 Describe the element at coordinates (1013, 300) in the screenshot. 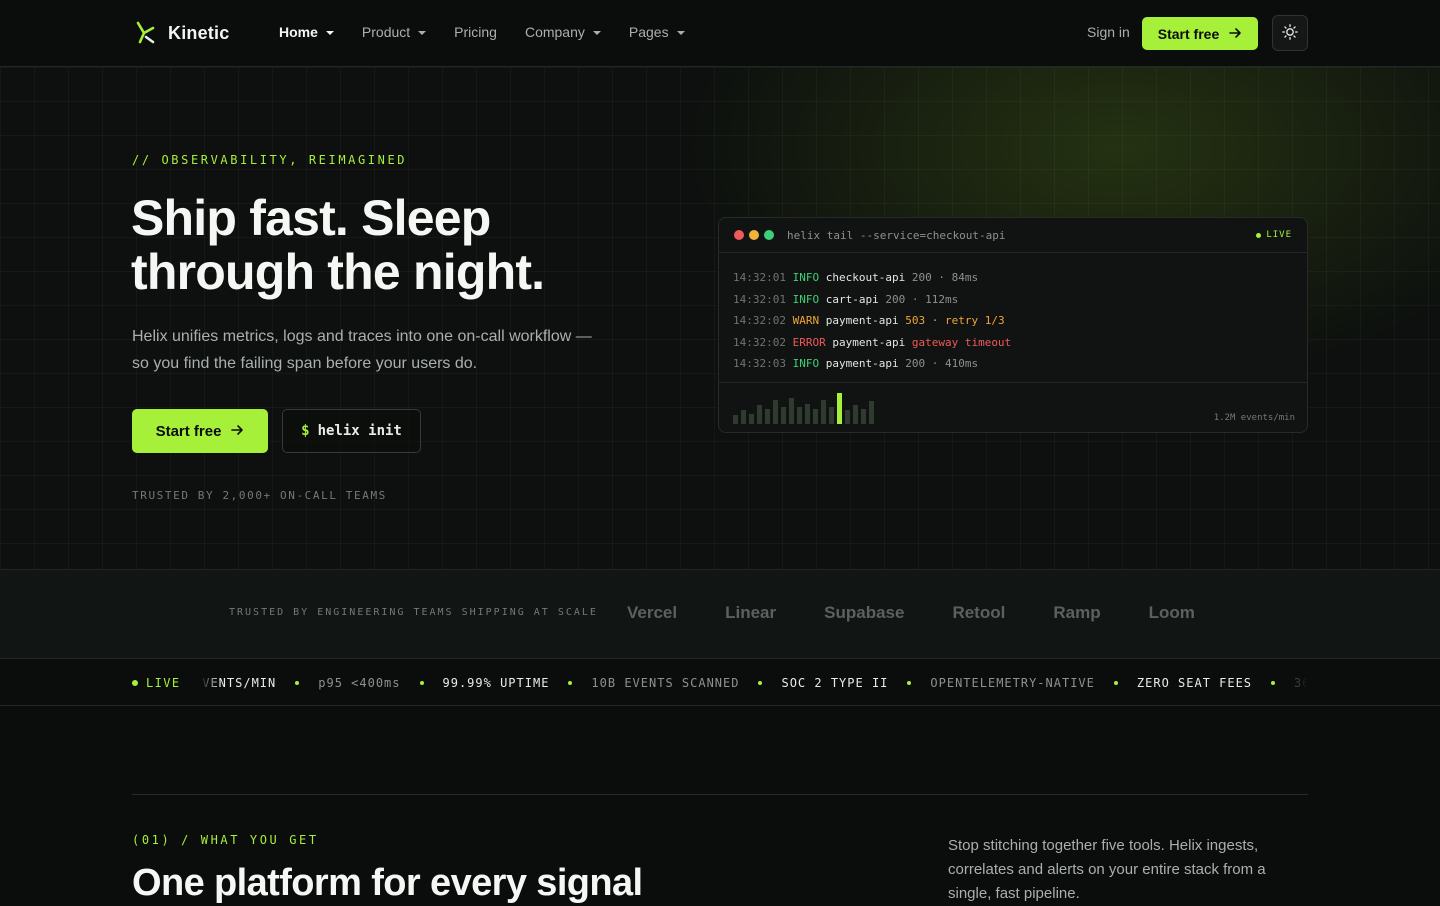

I see `log-line: 14:32:01 INFO cart-api 200 · 112ms` at that location.